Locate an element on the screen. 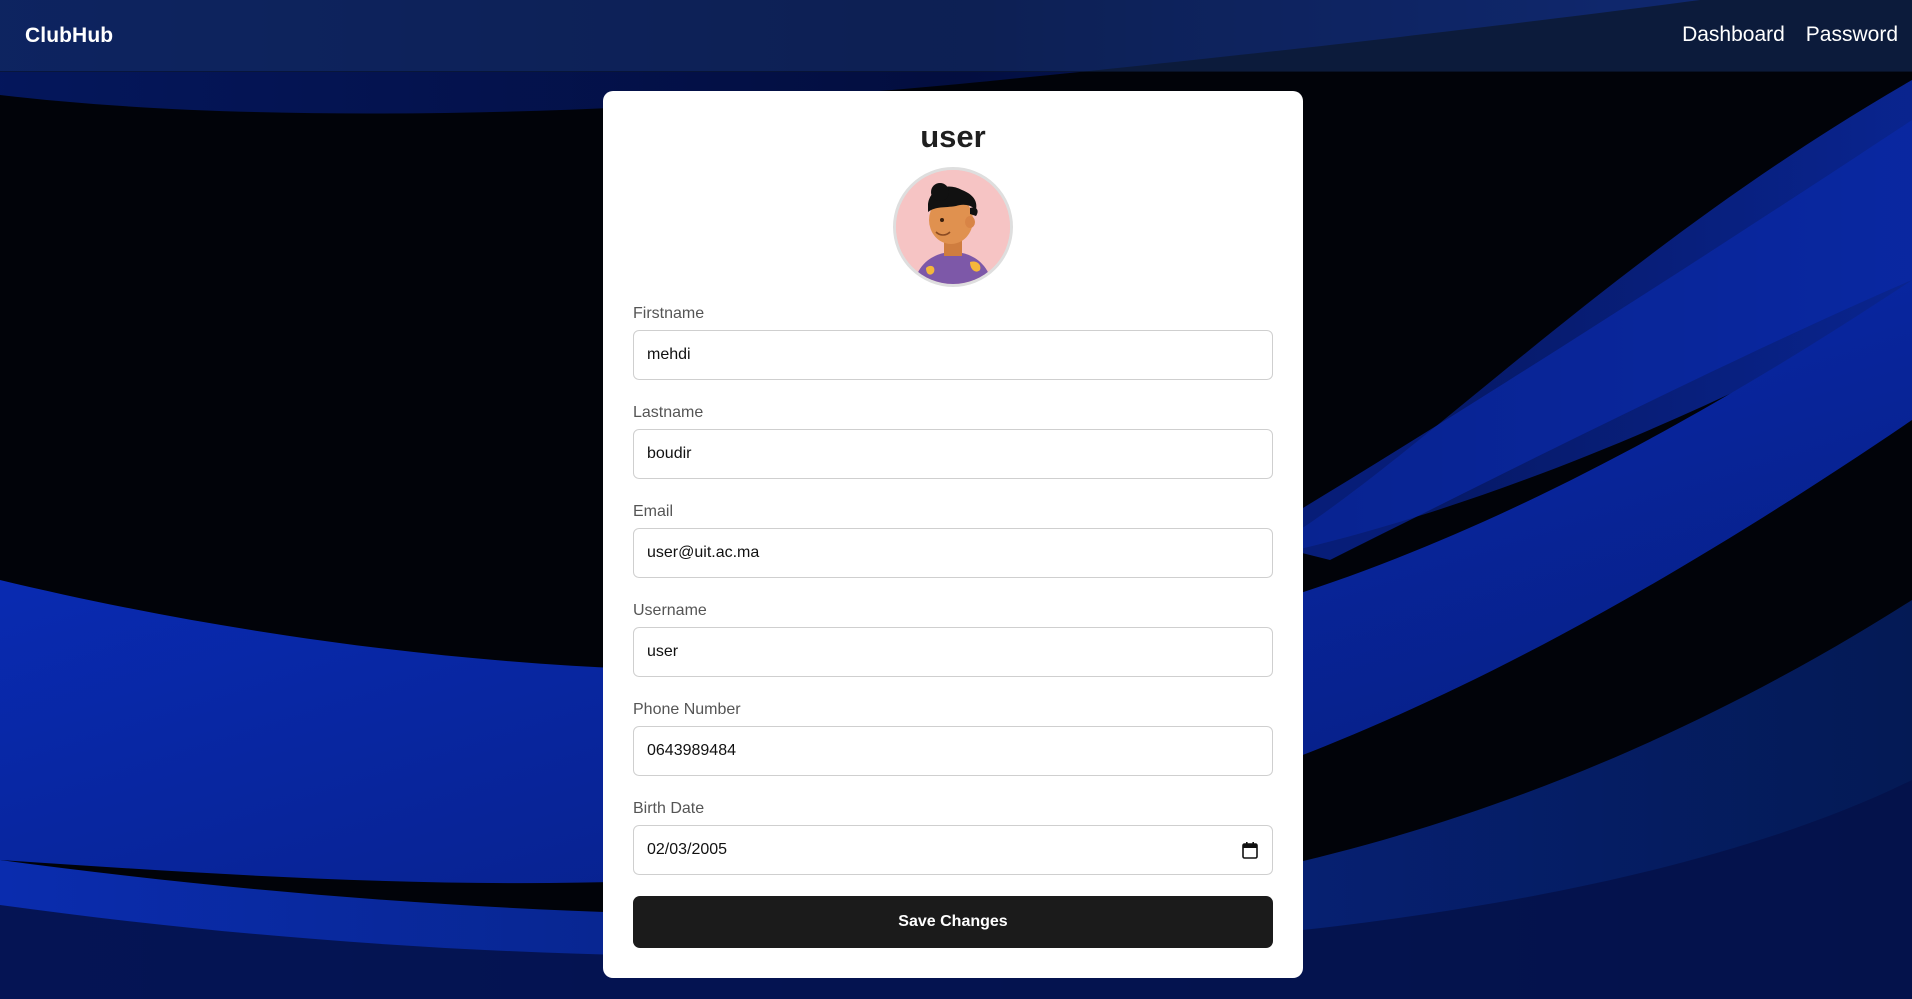 The image size is (1912, 999). birthdate-label: Birth Date is located at coordinates (669, 808).